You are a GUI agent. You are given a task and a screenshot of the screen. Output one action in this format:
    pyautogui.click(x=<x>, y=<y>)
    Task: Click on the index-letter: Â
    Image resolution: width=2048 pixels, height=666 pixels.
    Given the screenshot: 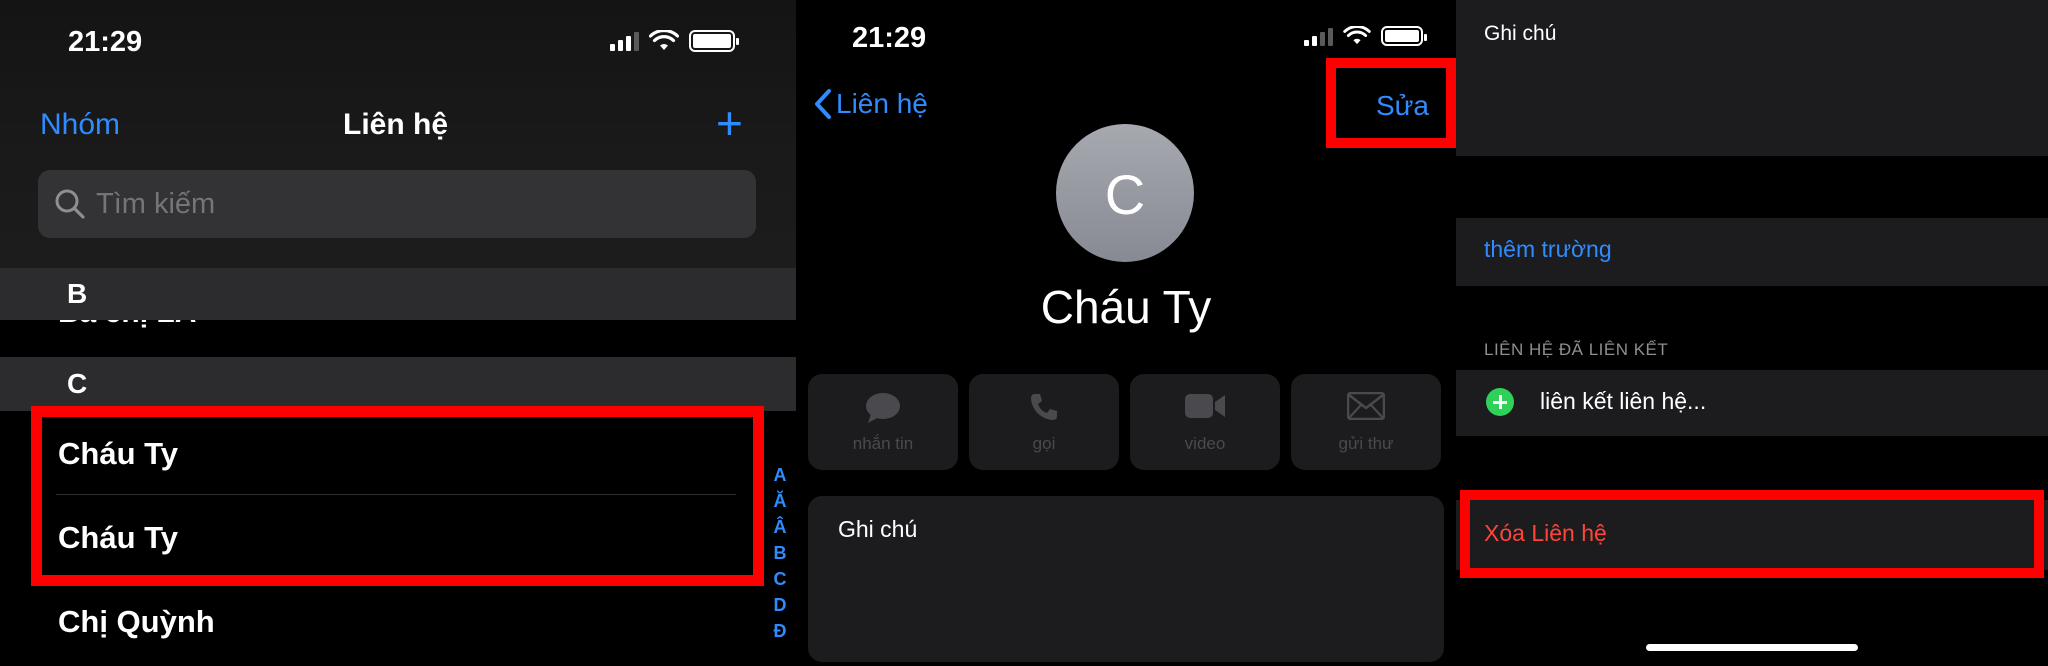 What is the action you would take?
    pyautogui.click(x=780, y=527)
    